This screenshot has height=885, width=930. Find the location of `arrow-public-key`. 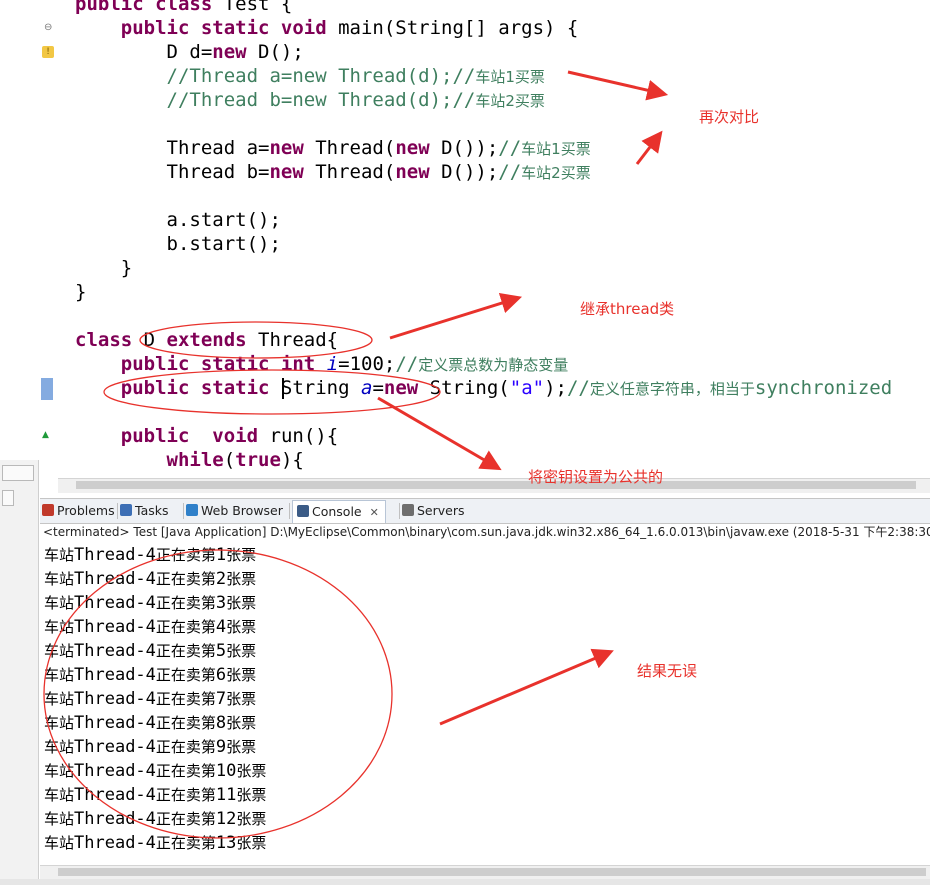

arrow-public-key is located at coordinates (439, 433).